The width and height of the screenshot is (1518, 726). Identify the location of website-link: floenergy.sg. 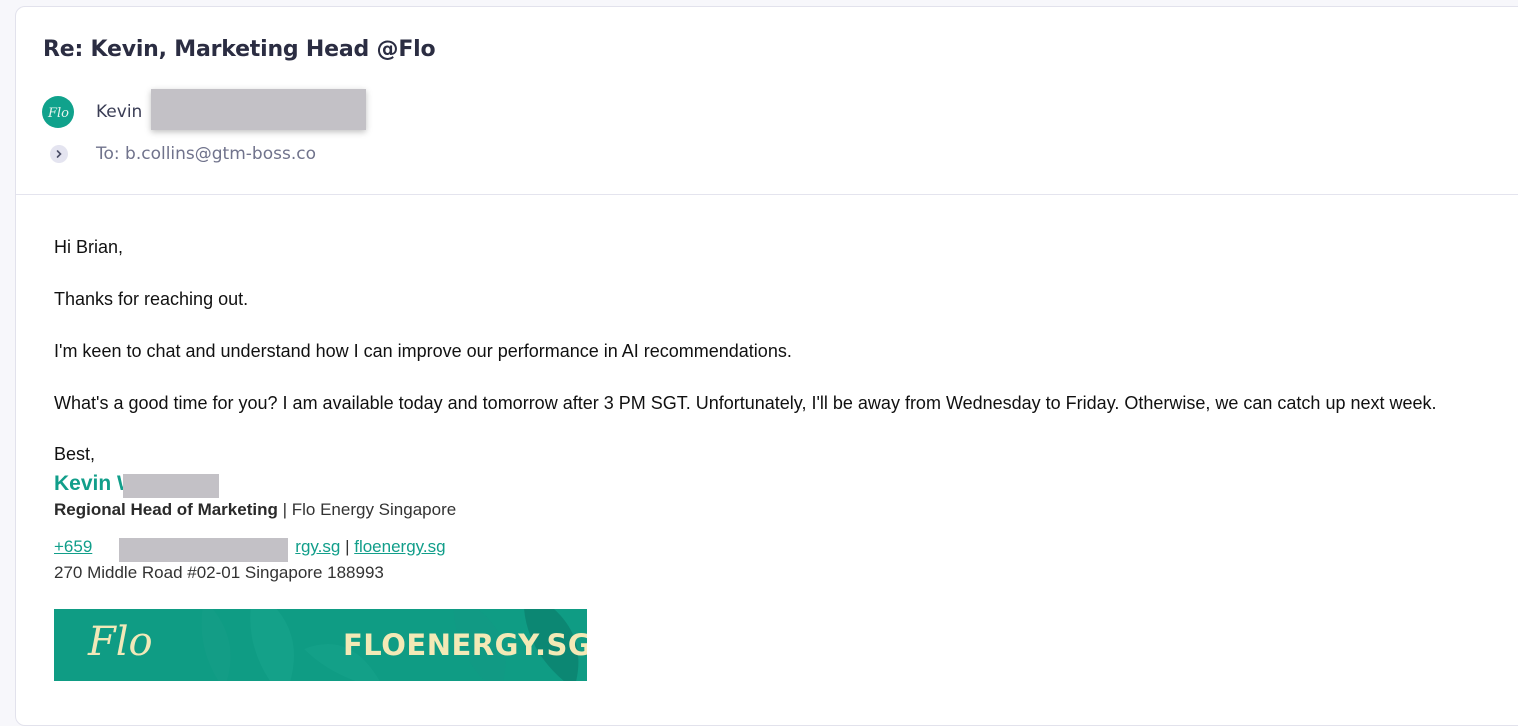
(399, 546).